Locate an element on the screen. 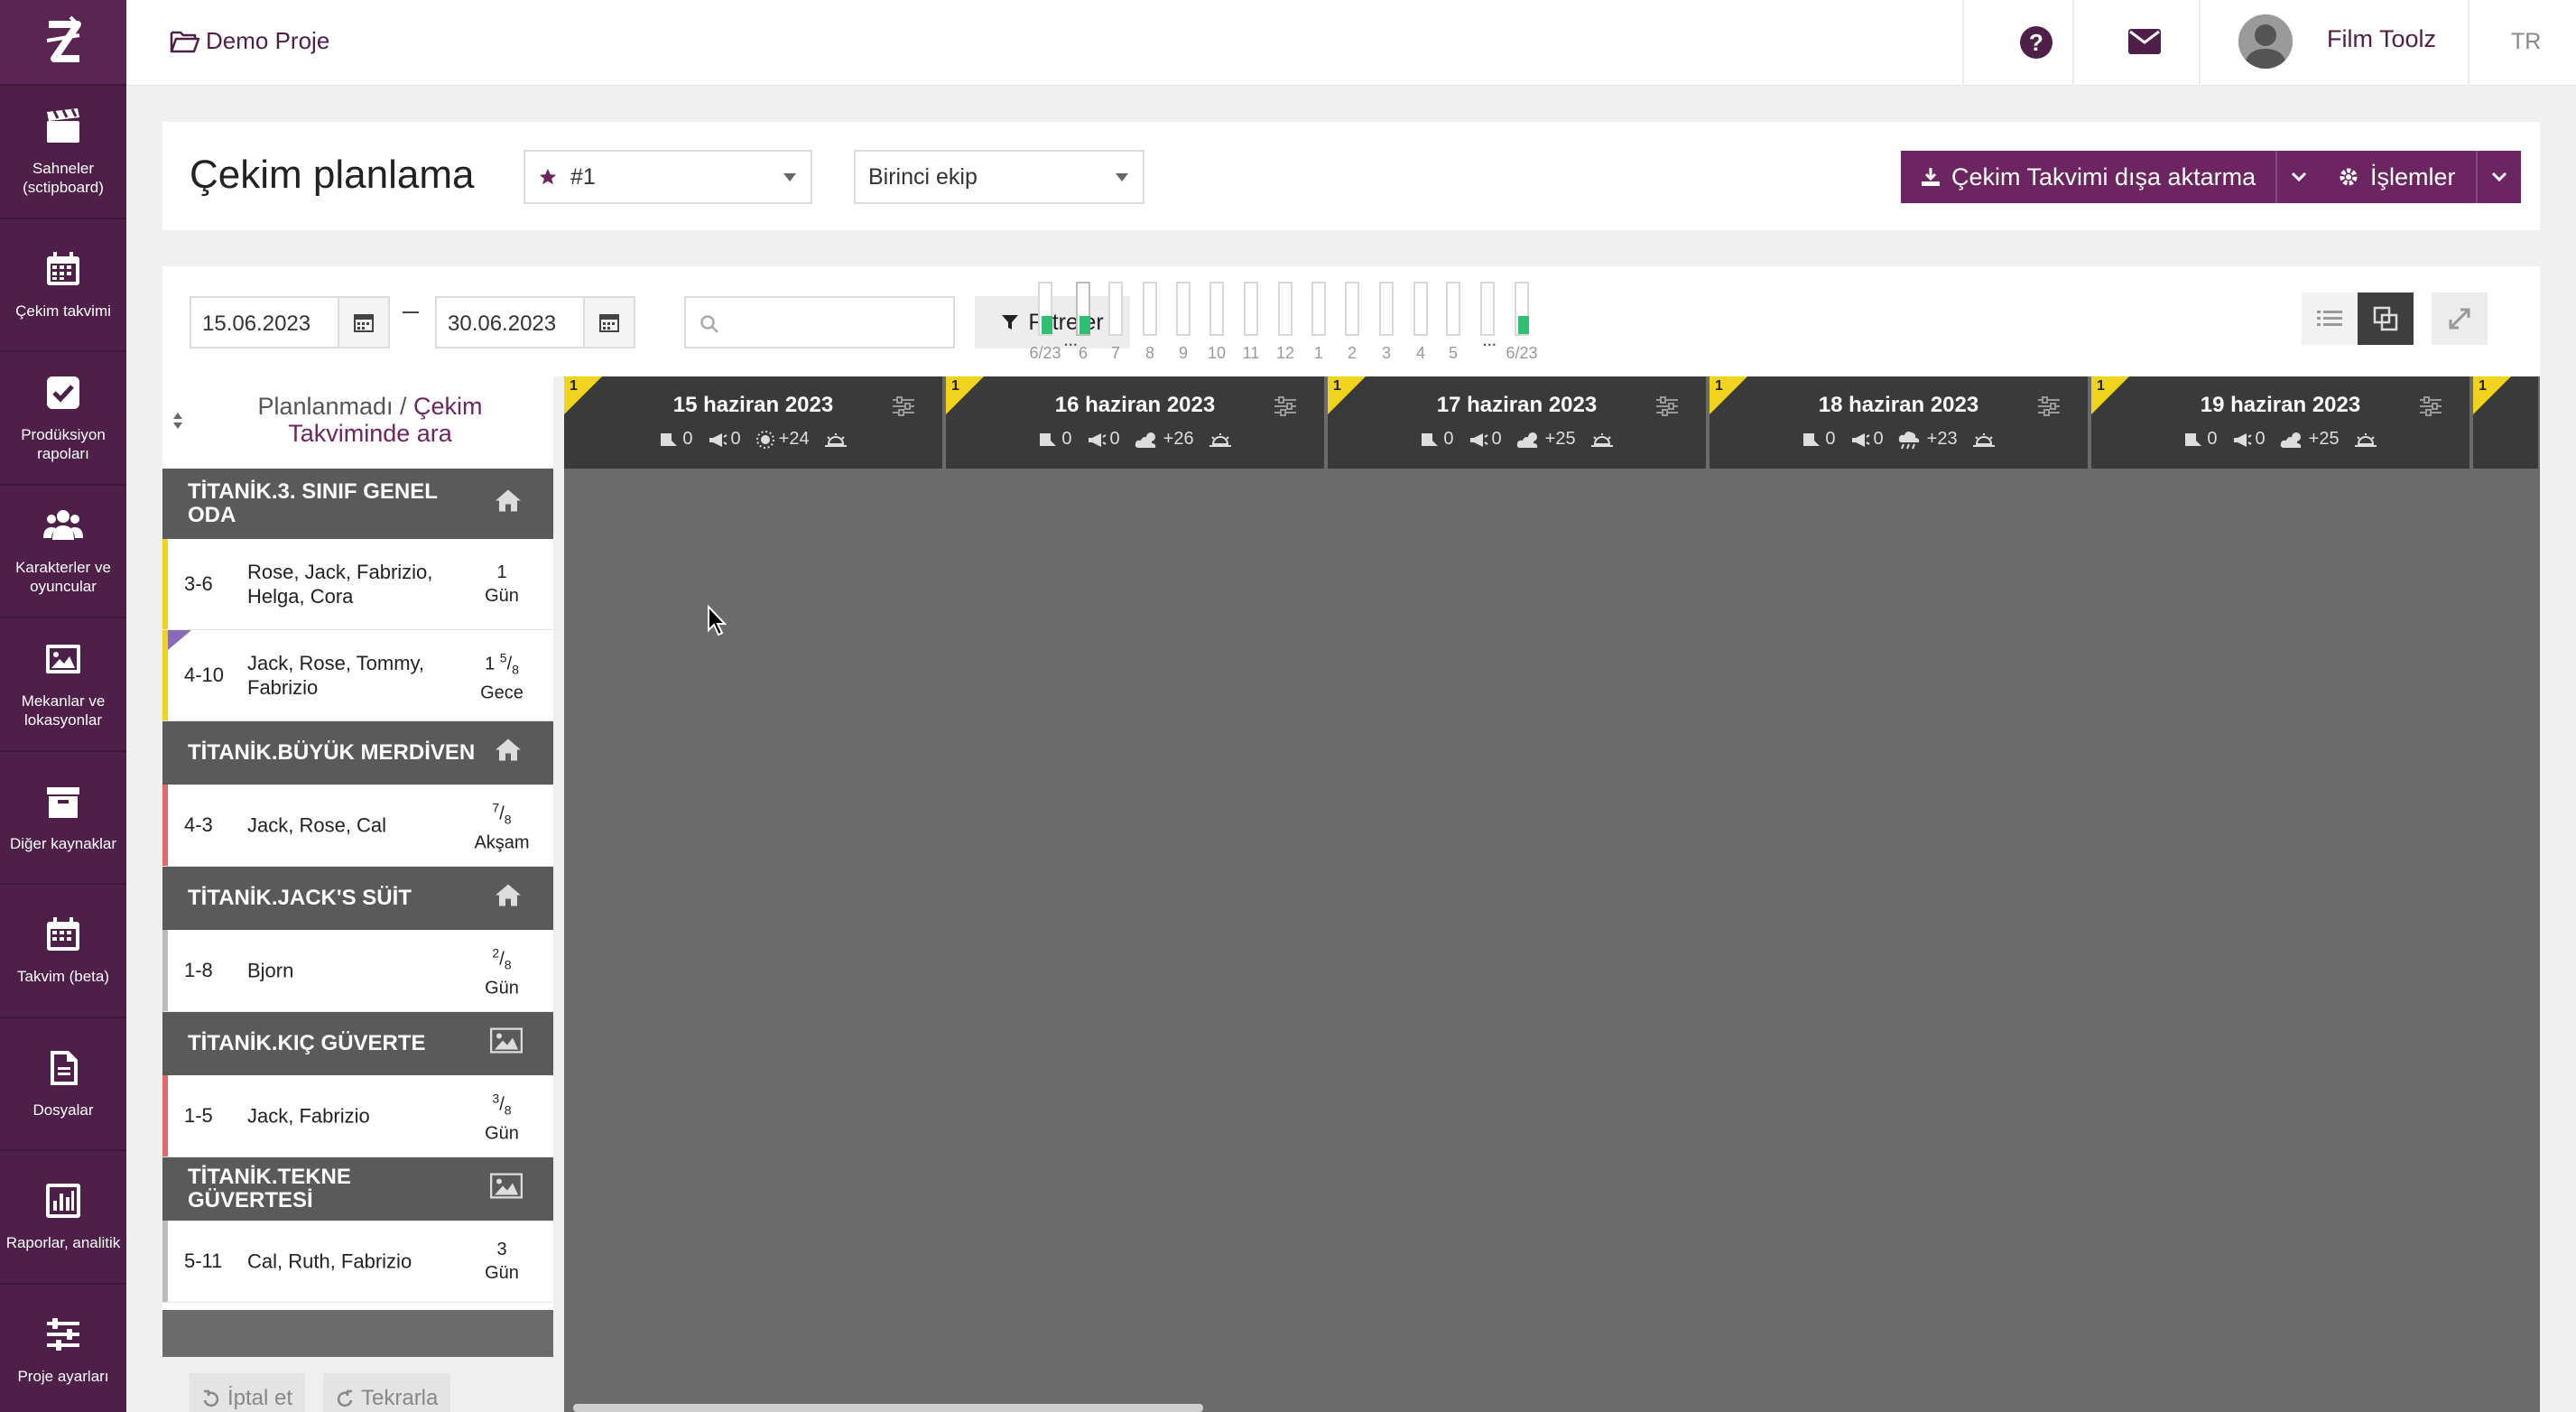 This screenshot has width=2576, height=1412. scene-row: 1-5 Jack, Fabrizio 3/8 Gün is located at coordinates (357, 1116).